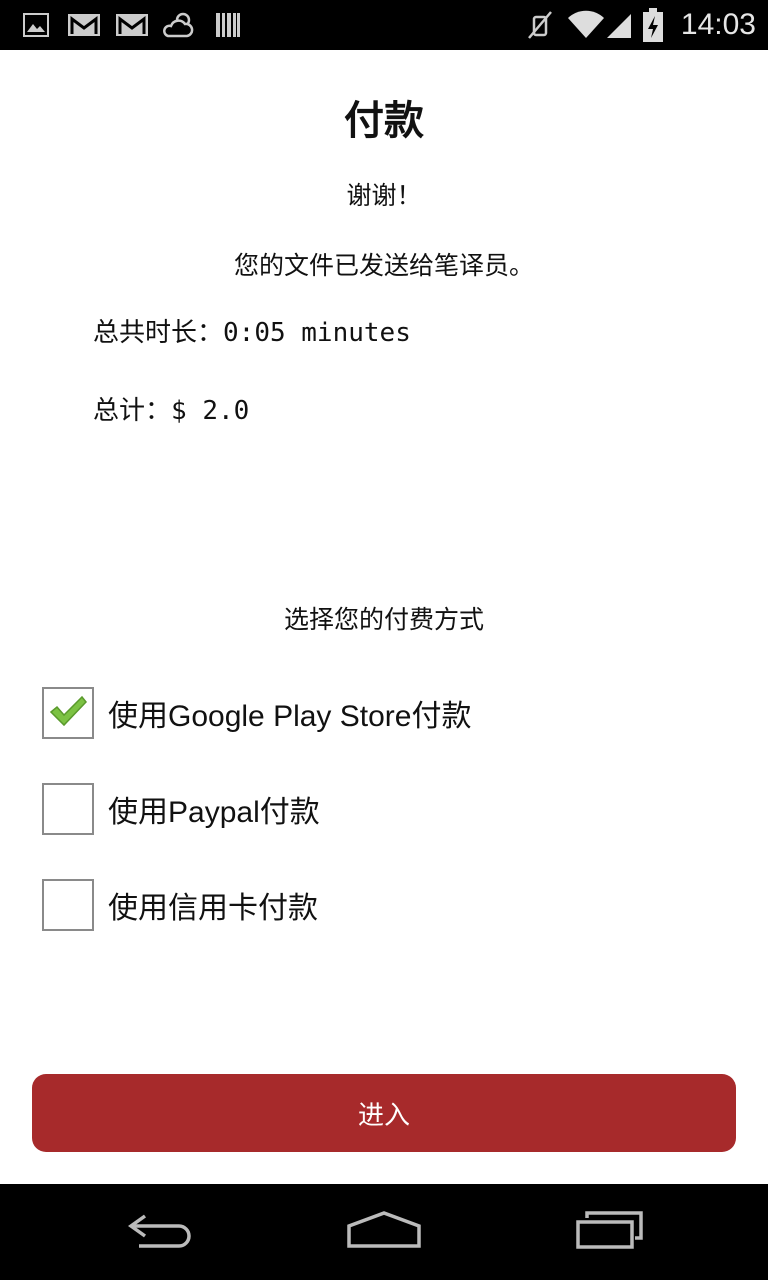 The image size is (768, 1280). I want to click on google-play-checkbox, so click(68, 713).